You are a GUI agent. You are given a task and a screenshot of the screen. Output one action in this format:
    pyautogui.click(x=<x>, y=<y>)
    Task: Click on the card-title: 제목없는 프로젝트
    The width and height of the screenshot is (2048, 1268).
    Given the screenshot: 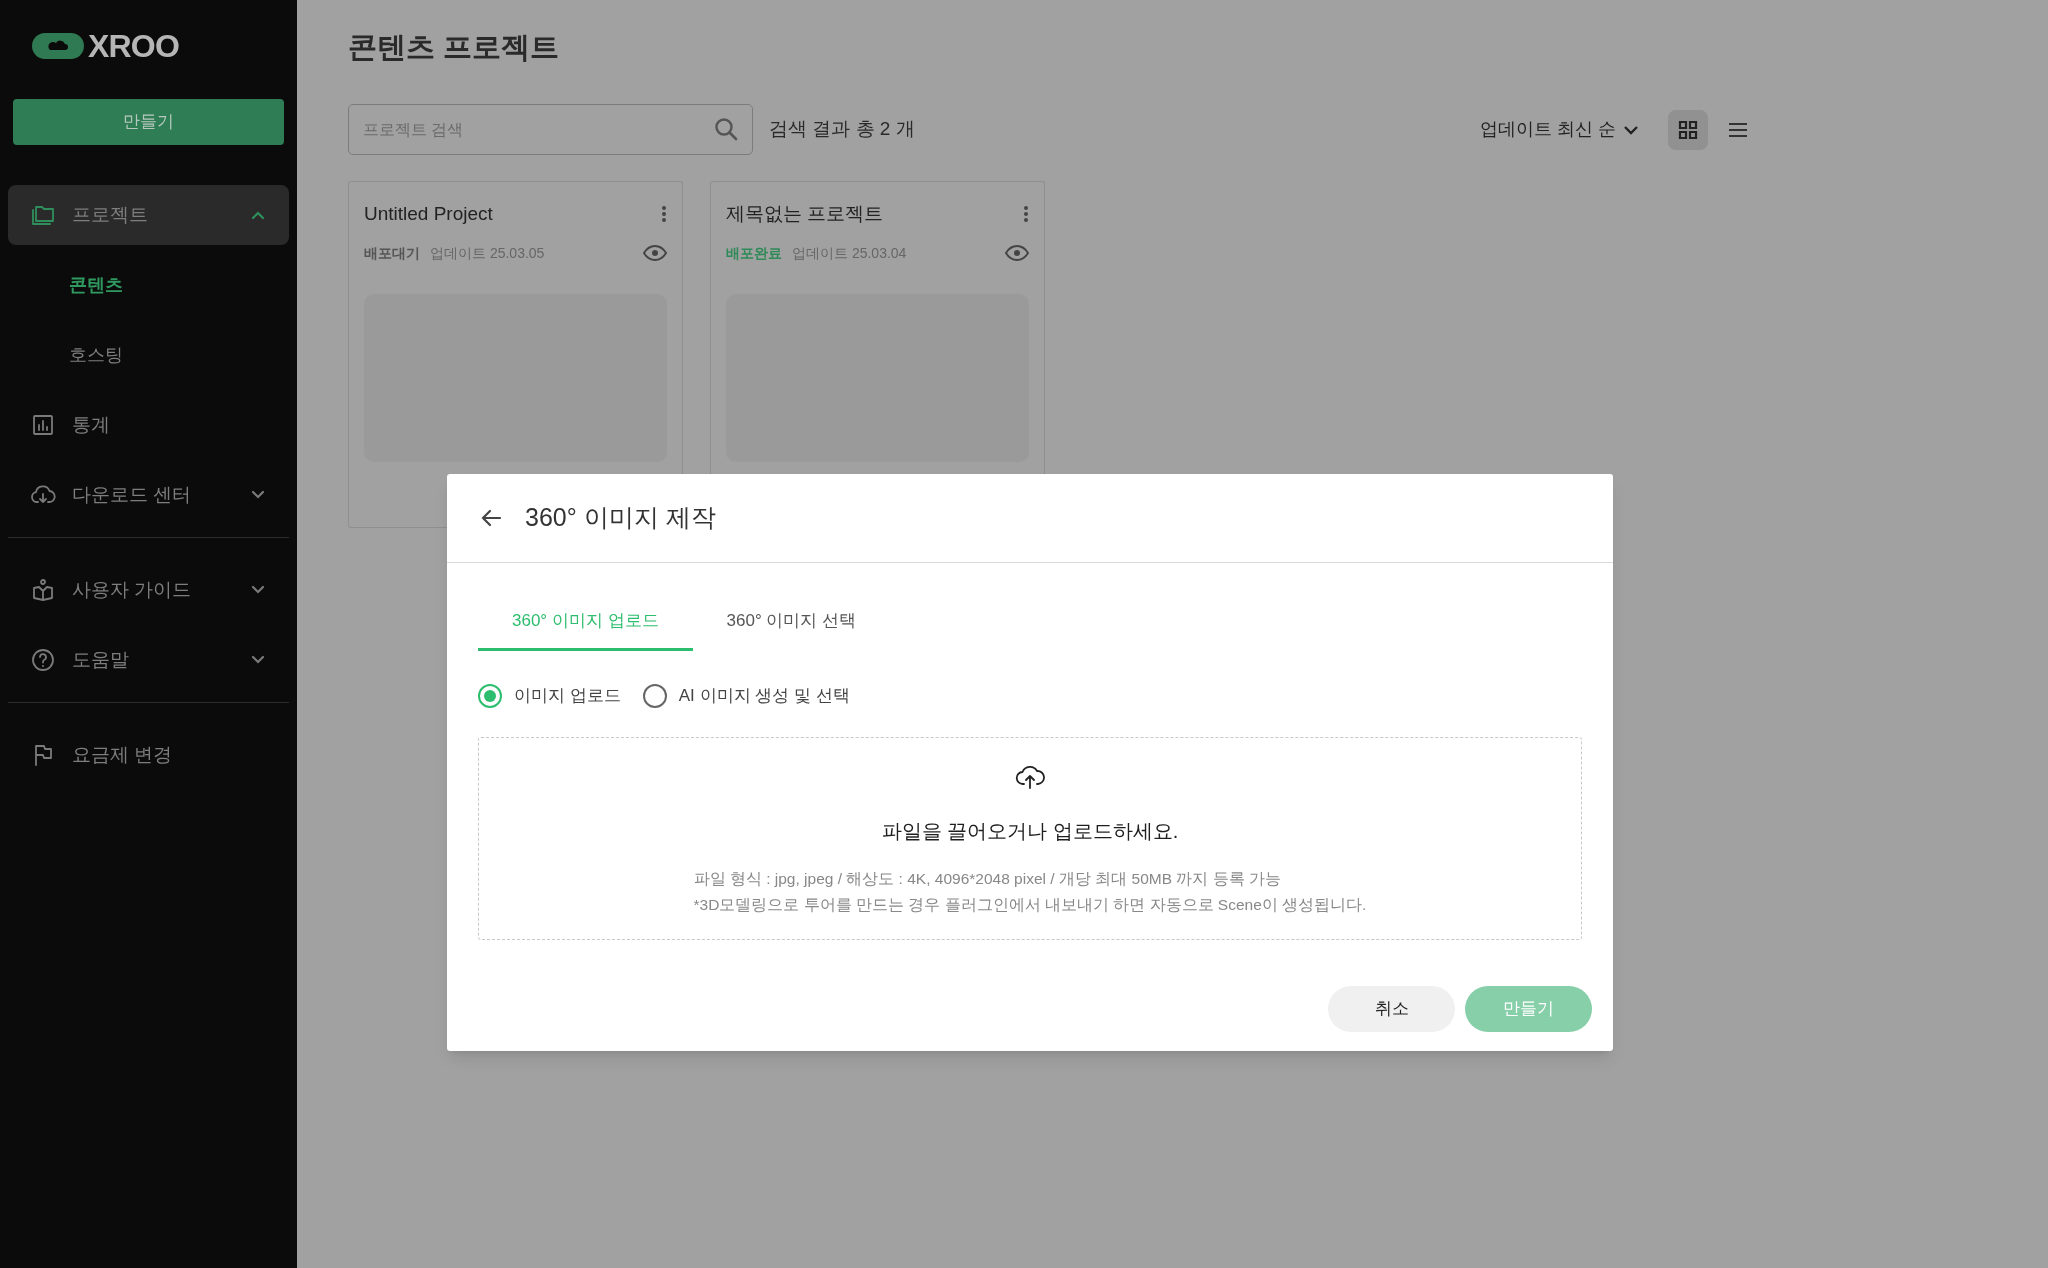 What is the action you would take?
    pyautogui.click(x=805, y=214)
    